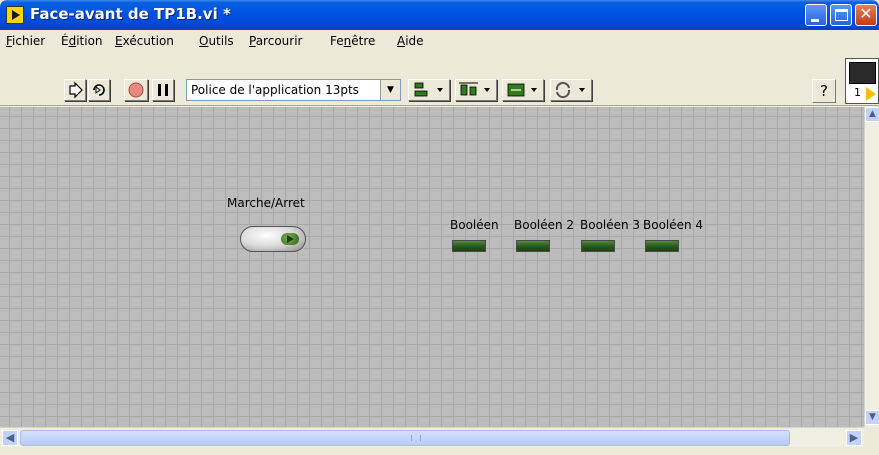 The width and height of the screenshot is (879, 455). I want to click on run-continuously-button, so click(99, 90).